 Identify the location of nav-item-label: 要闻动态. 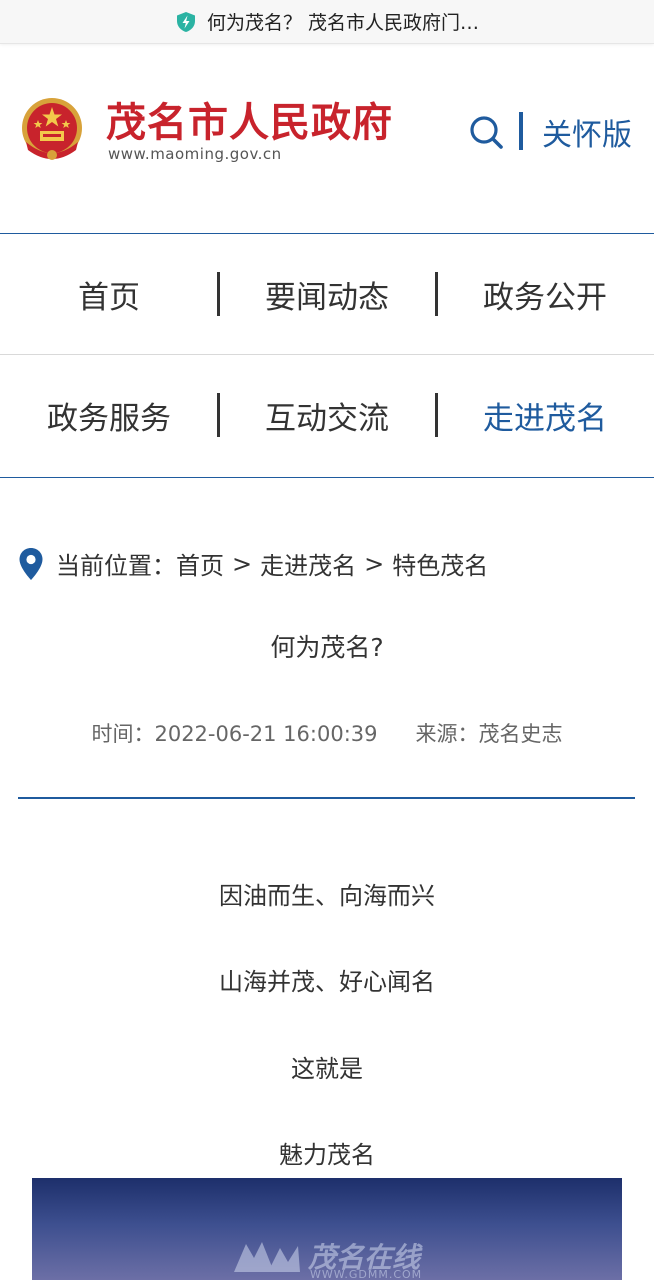
(327, 298).